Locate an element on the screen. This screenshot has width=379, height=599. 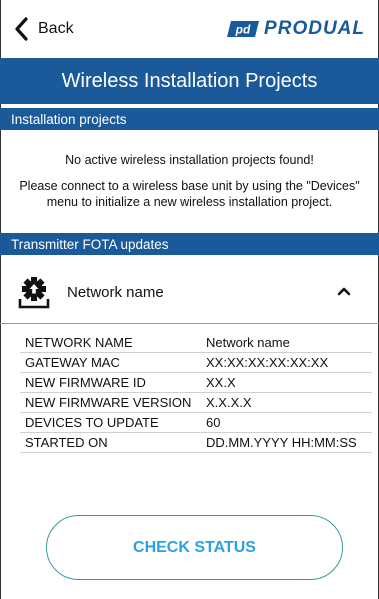
detail-label: NETWORK NAME is located at coordinates (79, 342).